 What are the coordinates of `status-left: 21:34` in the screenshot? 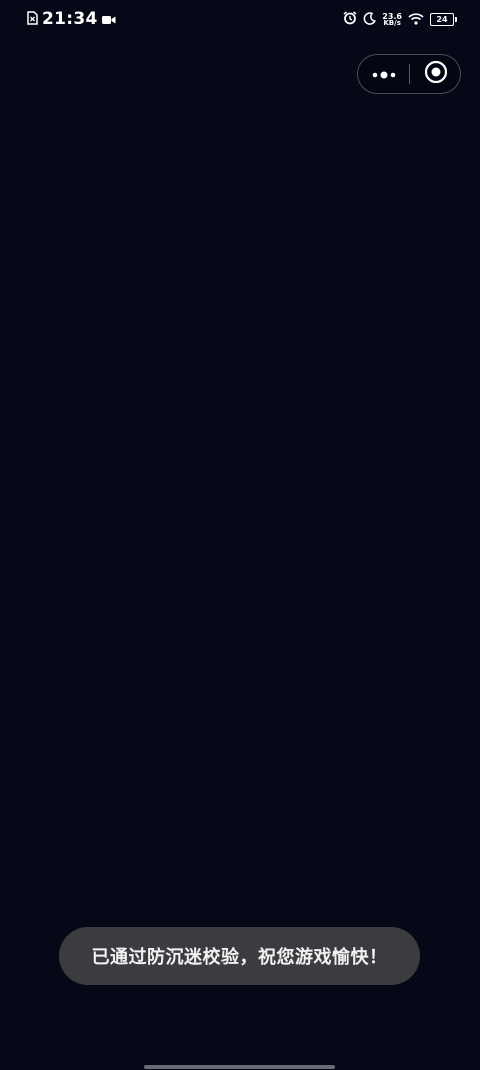 It's located at (71, 19).